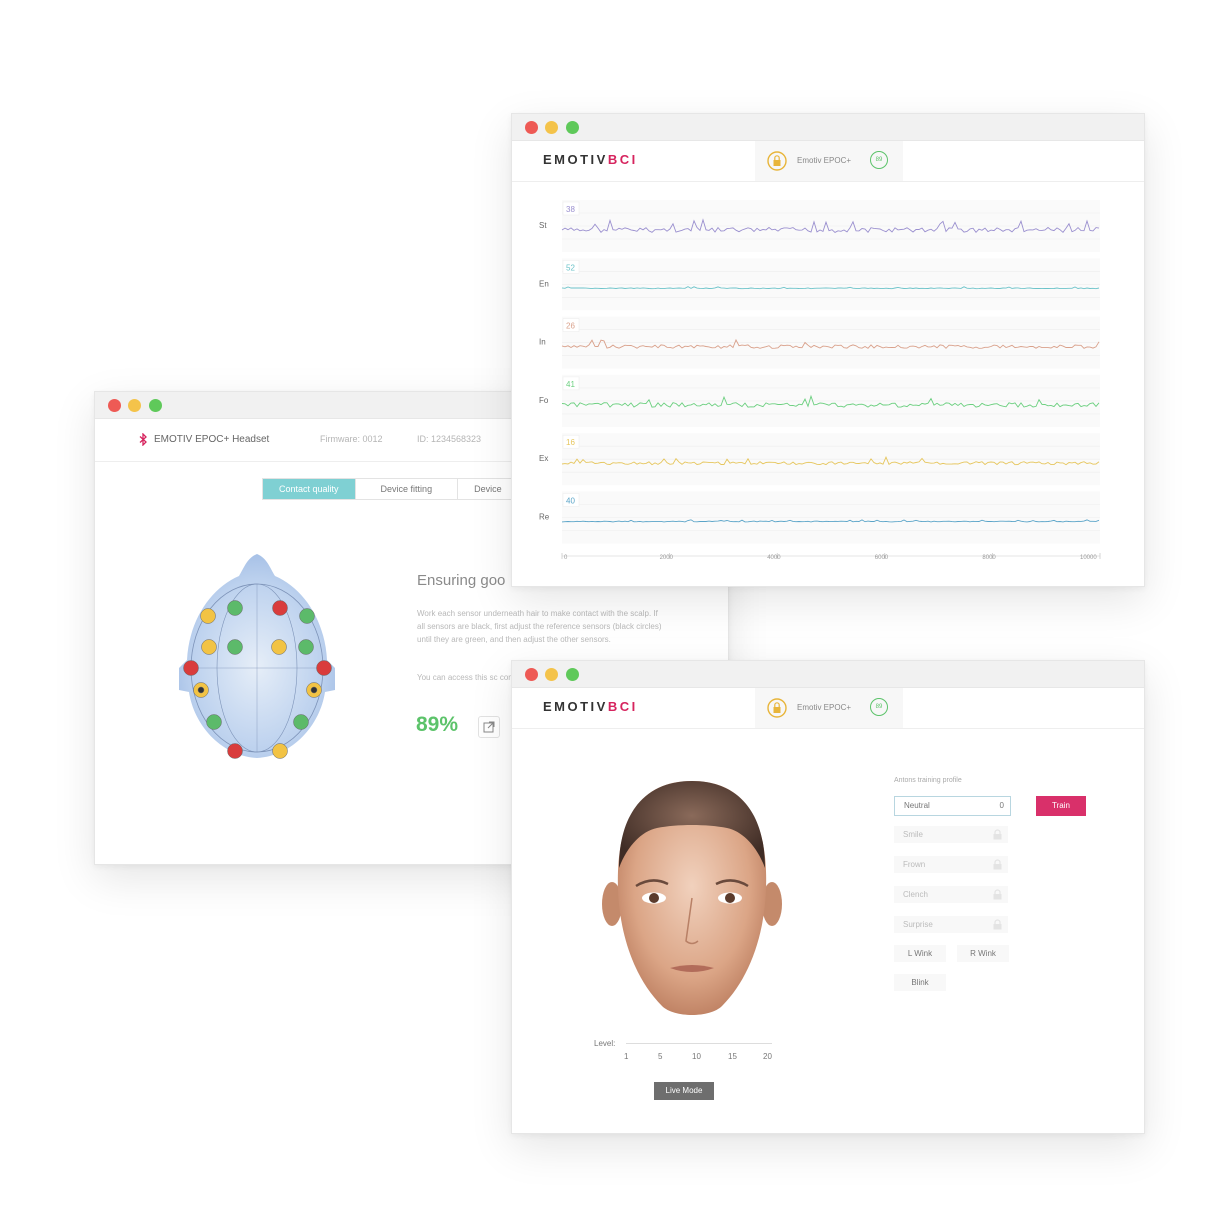  I want to click on live-mode-button: Live Mode, so click(684, 1091).